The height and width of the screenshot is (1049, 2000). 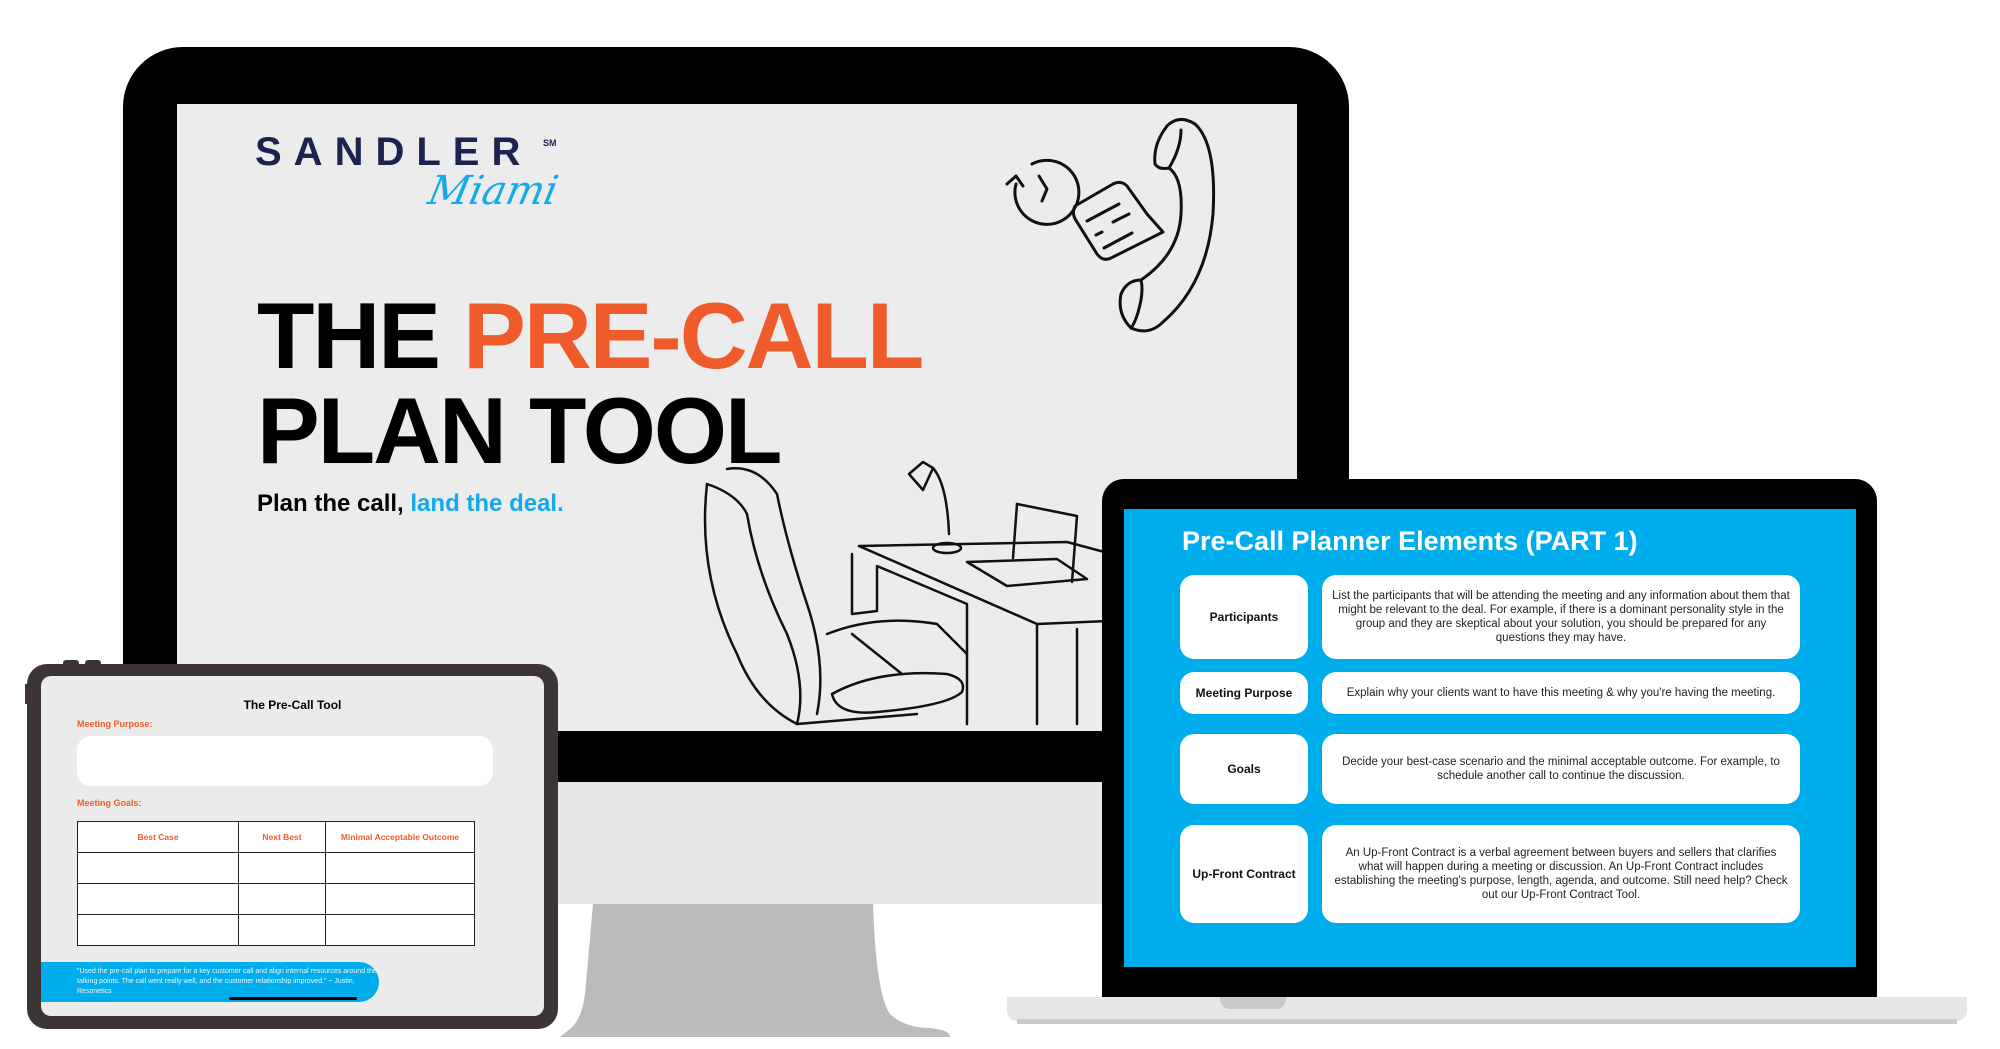 I want to click on laptop-hinge-notch, so click(x=1253, y=1003).